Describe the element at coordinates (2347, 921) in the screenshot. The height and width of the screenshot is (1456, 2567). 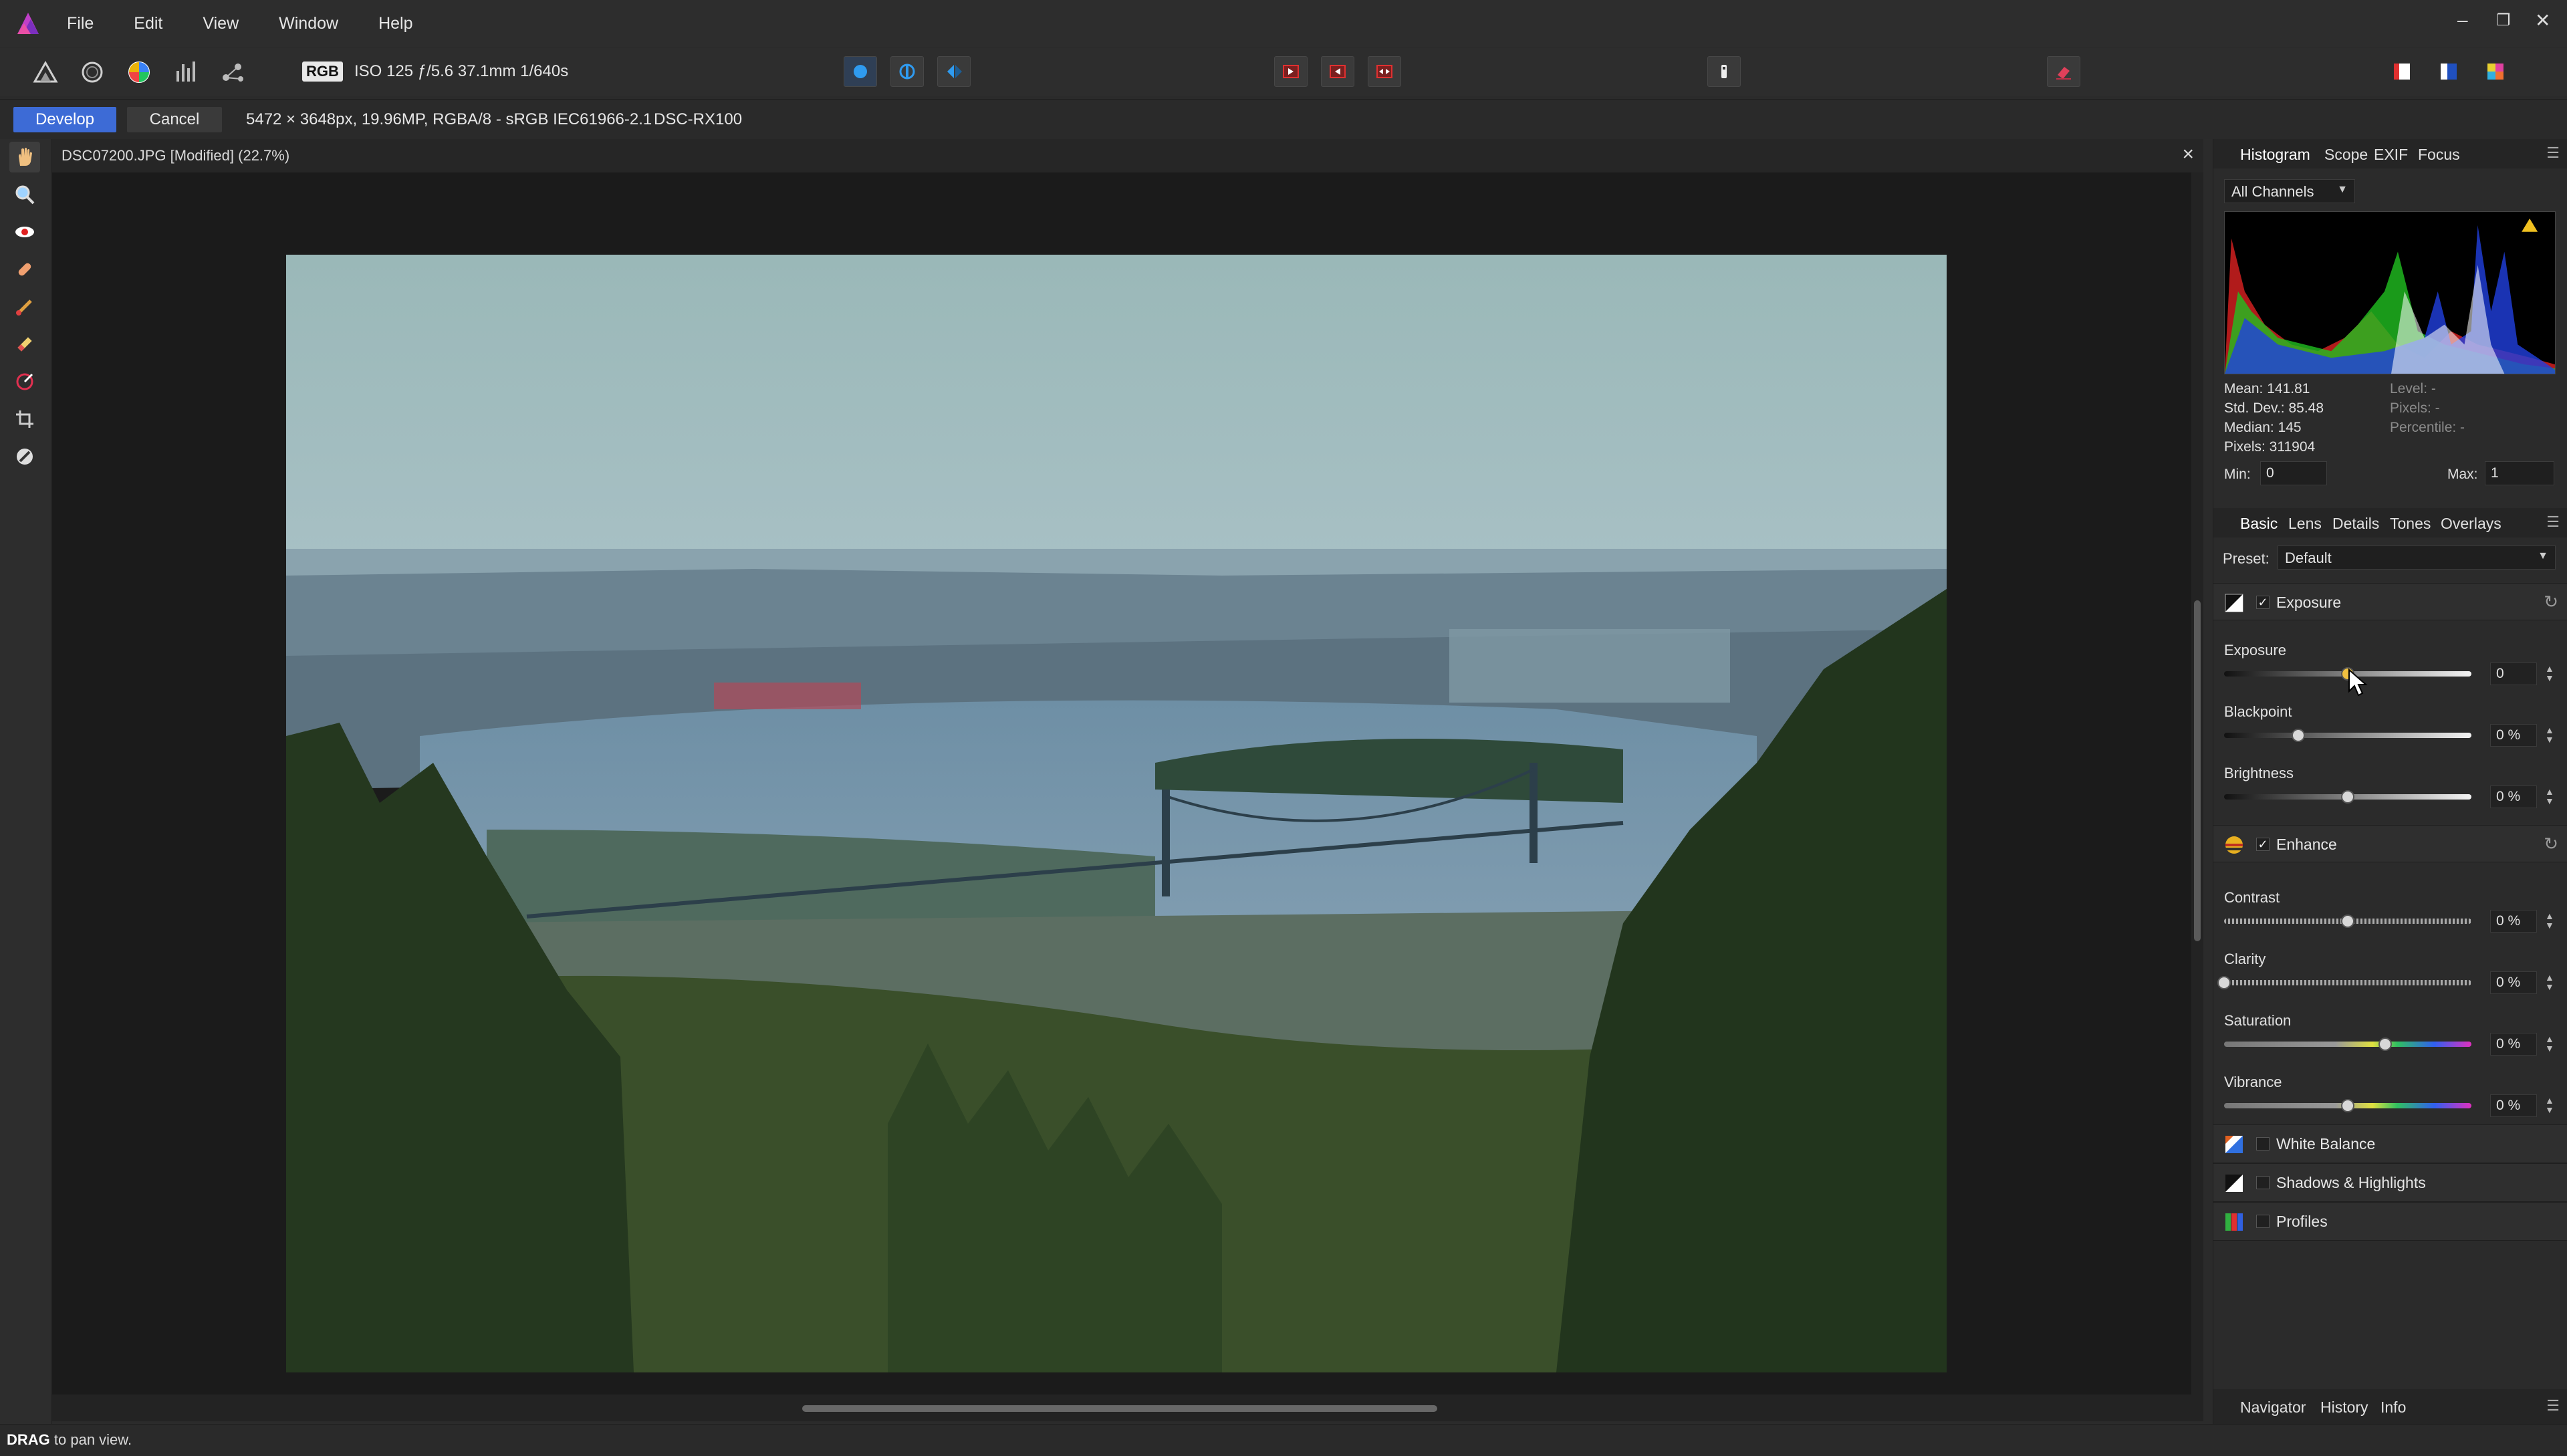
I see `contrast-slider-knob` at that location.